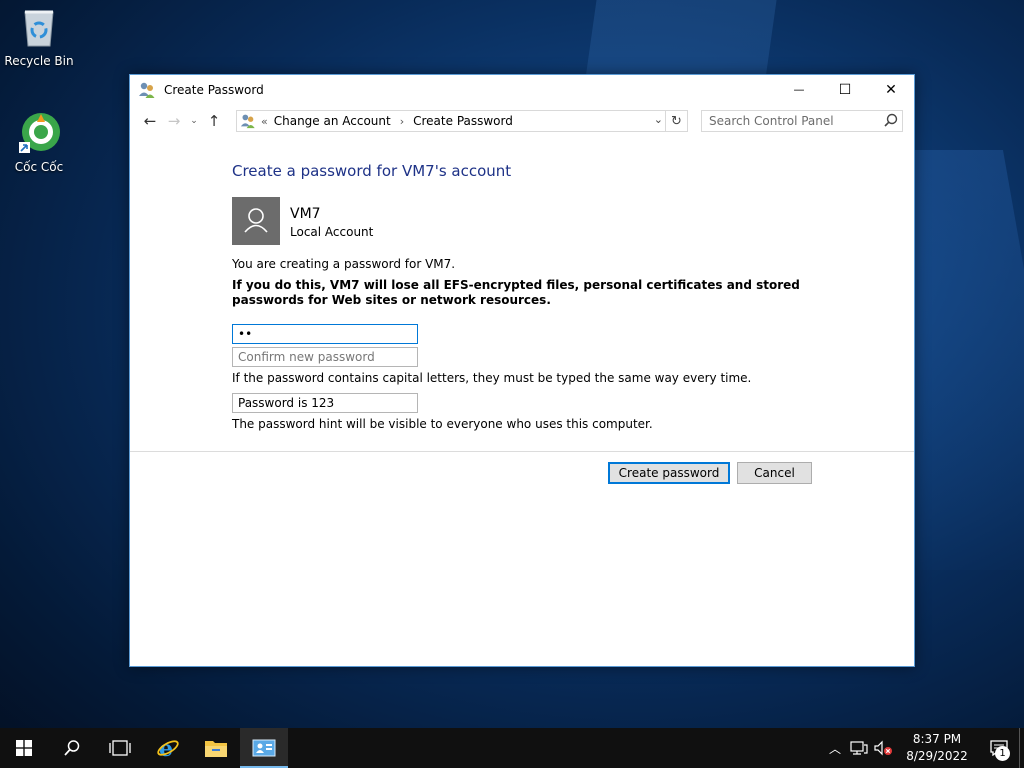  I want to click on clock-date: 8/29/2022, so click(937, 756).